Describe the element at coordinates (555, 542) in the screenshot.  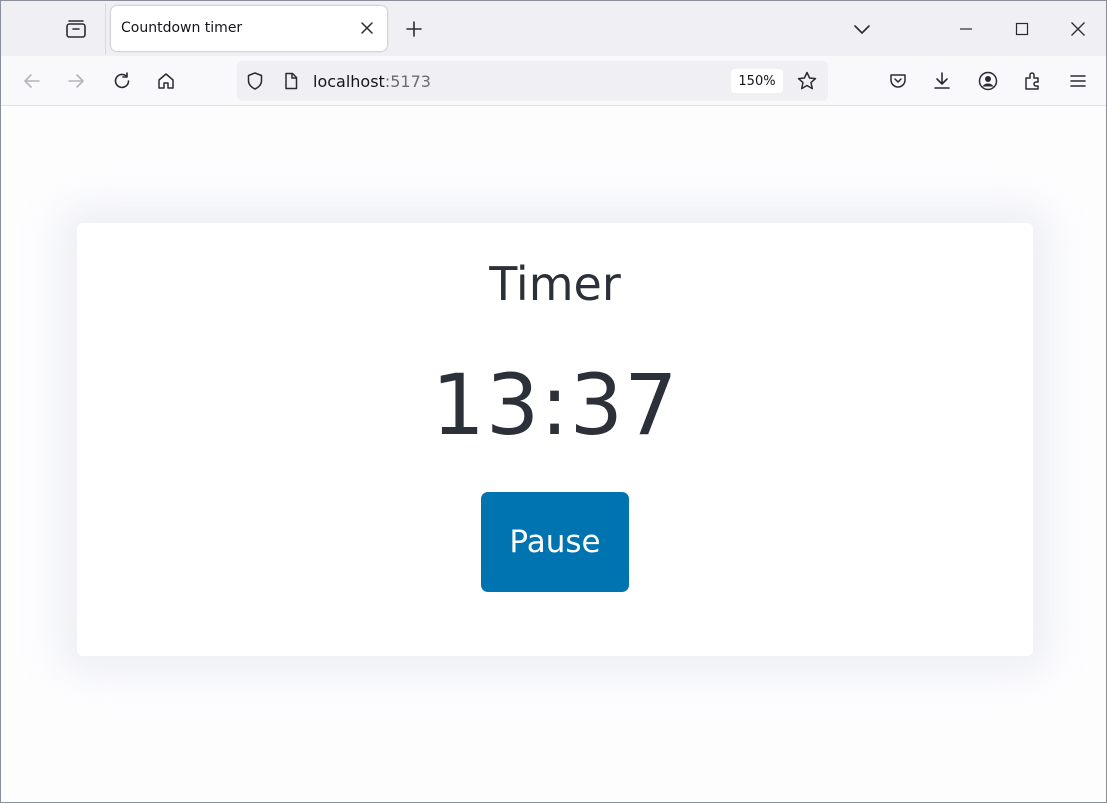
I see `pause-button: Pause` at that location.